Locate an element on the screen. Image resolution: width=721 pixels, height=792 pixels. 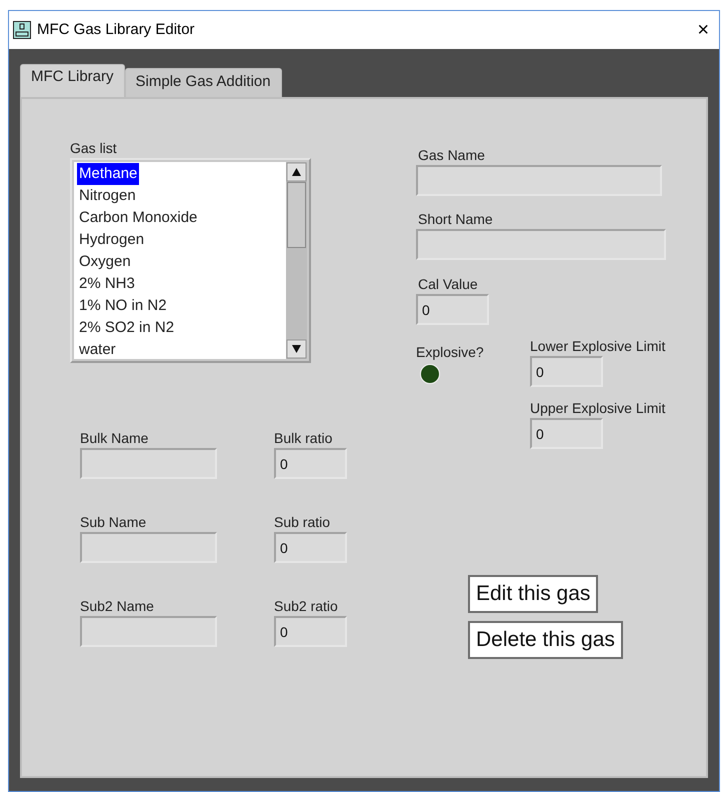
list-item: Carbon Monoxide is located at coordinates (138, 218).